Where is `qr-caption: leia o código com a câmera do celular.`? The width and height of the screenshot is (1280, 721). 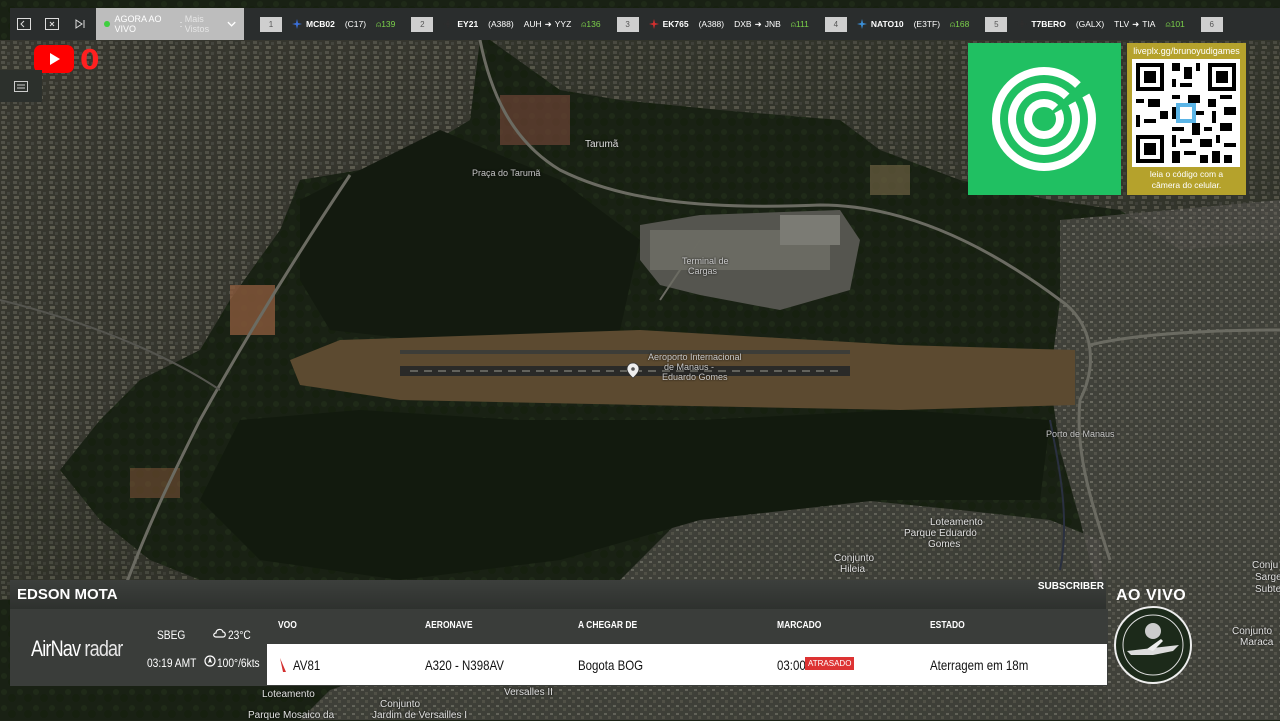 qr-caption: leia o código com a câmera do celular. is located at coordinates (1186, 180).